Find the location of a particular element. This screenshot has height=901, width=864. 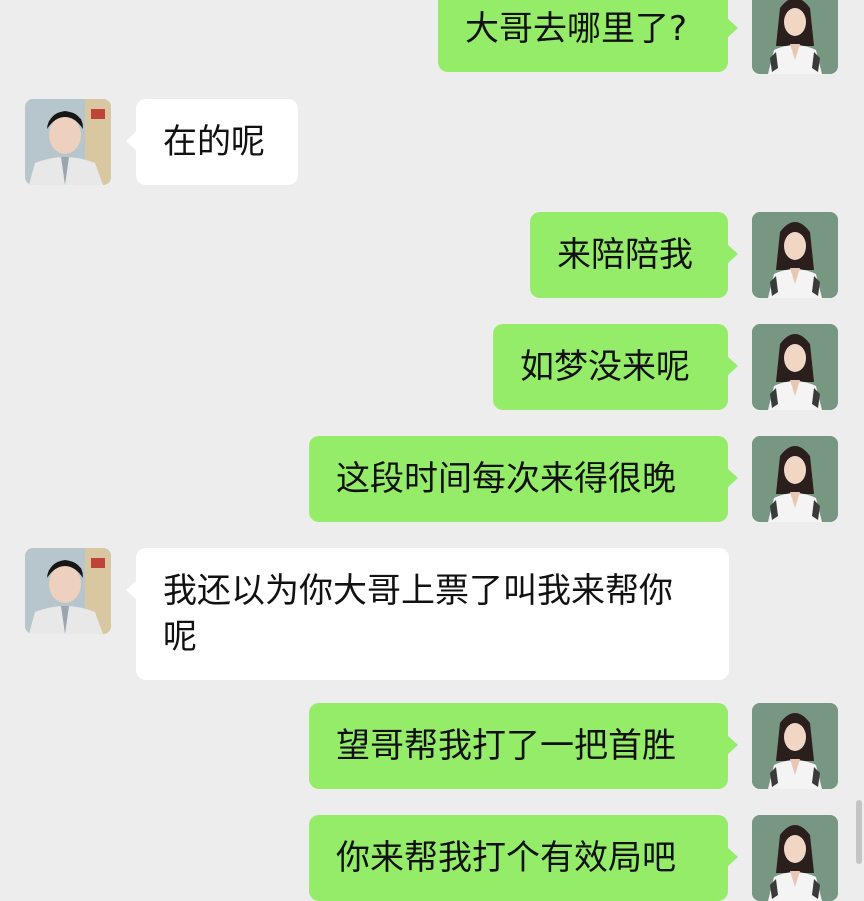

message-text: 我还以为你大哥上票了叫我来帮你呢 is located at coordinates (418, 614).